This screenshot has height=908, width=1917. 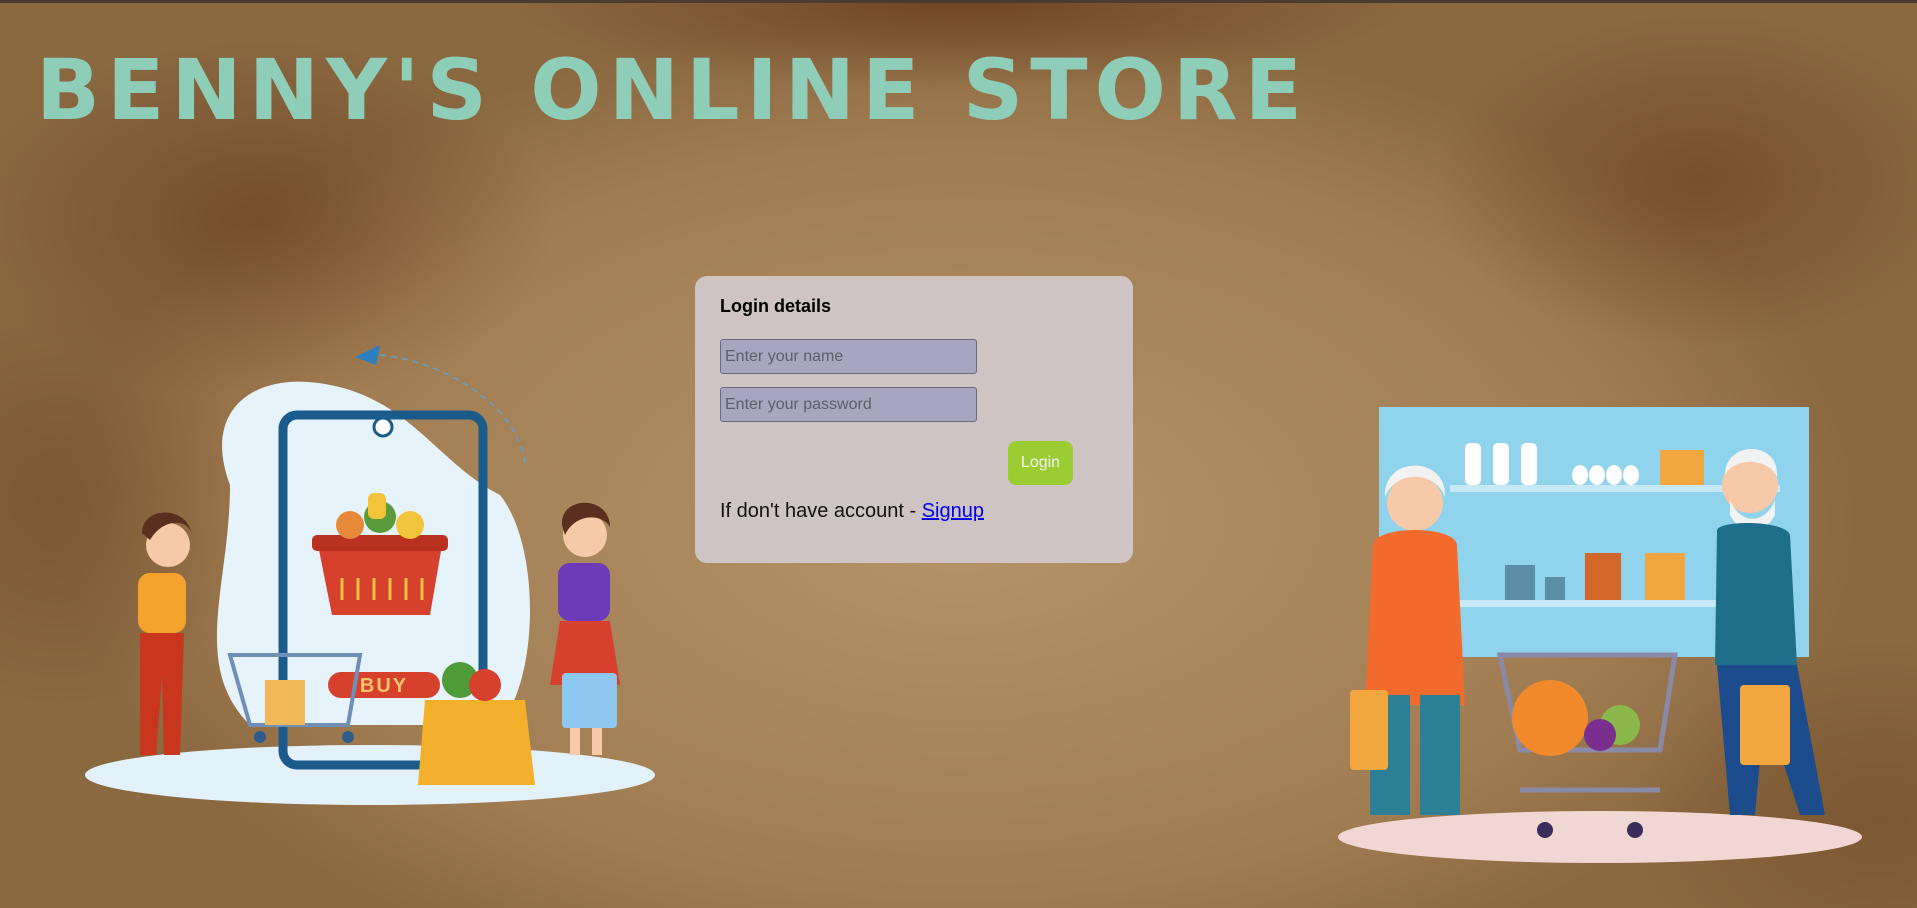 What do you see at coordinates (821, 511) in the screenshot?
I see `signup-prompt: If don't have account -` at bounding box center [821, 511].